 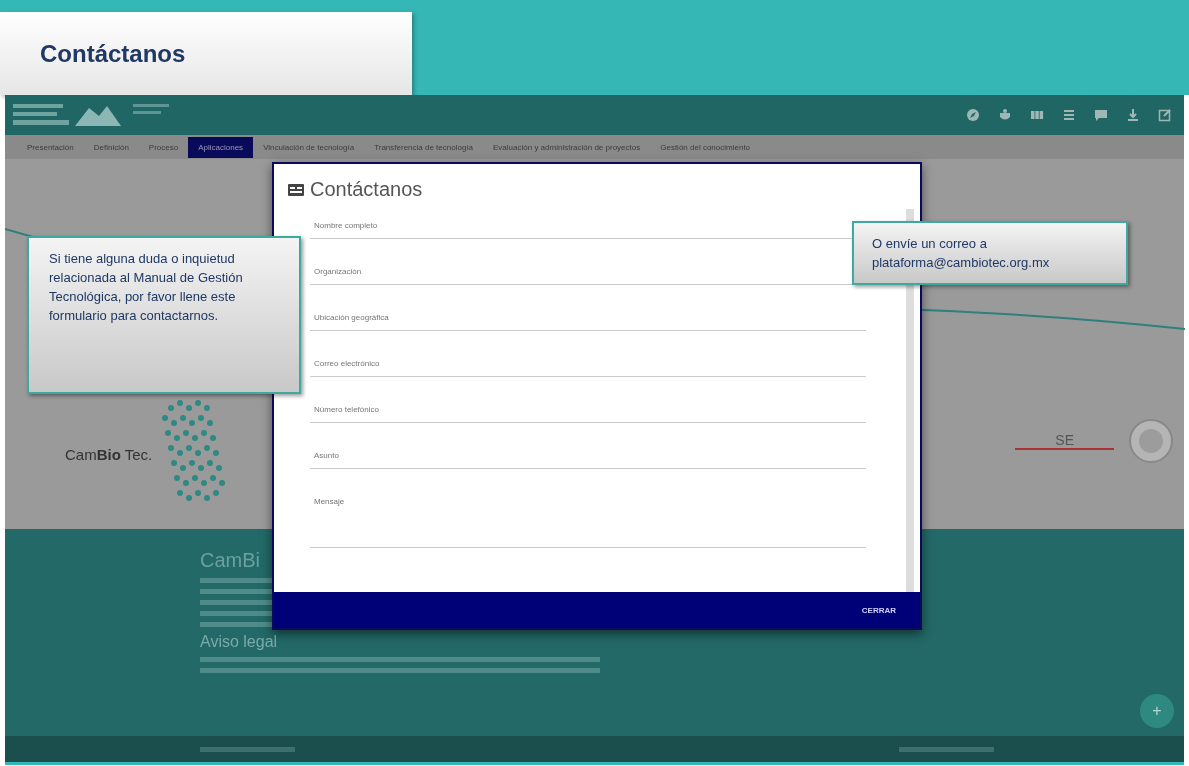 What do you see at coordinates (1151, 441) in the screenshot?
I see `seal-icon` at bounding box center [1151, 441].